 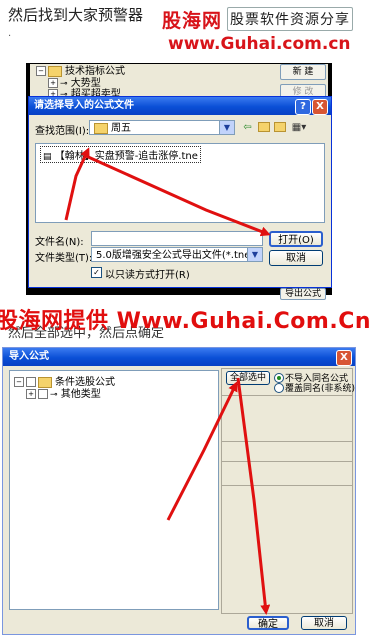 I want to click on import-dialog-title: 导入公式, so click(x=29, y=356).